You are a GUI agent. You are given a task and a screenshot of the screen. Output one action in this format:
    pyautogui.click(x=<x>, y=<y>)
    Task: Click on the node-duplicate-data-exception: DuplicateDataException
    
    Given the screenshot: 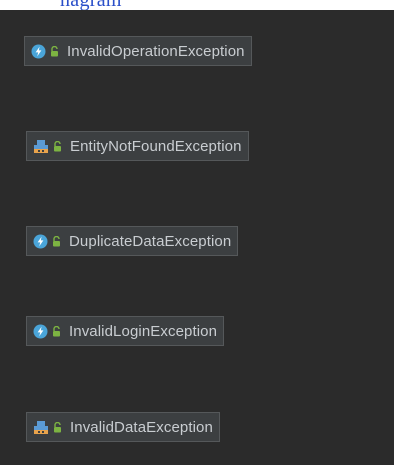 What is the action you would take?
    pyautogui.click(x=132, y=241)
    